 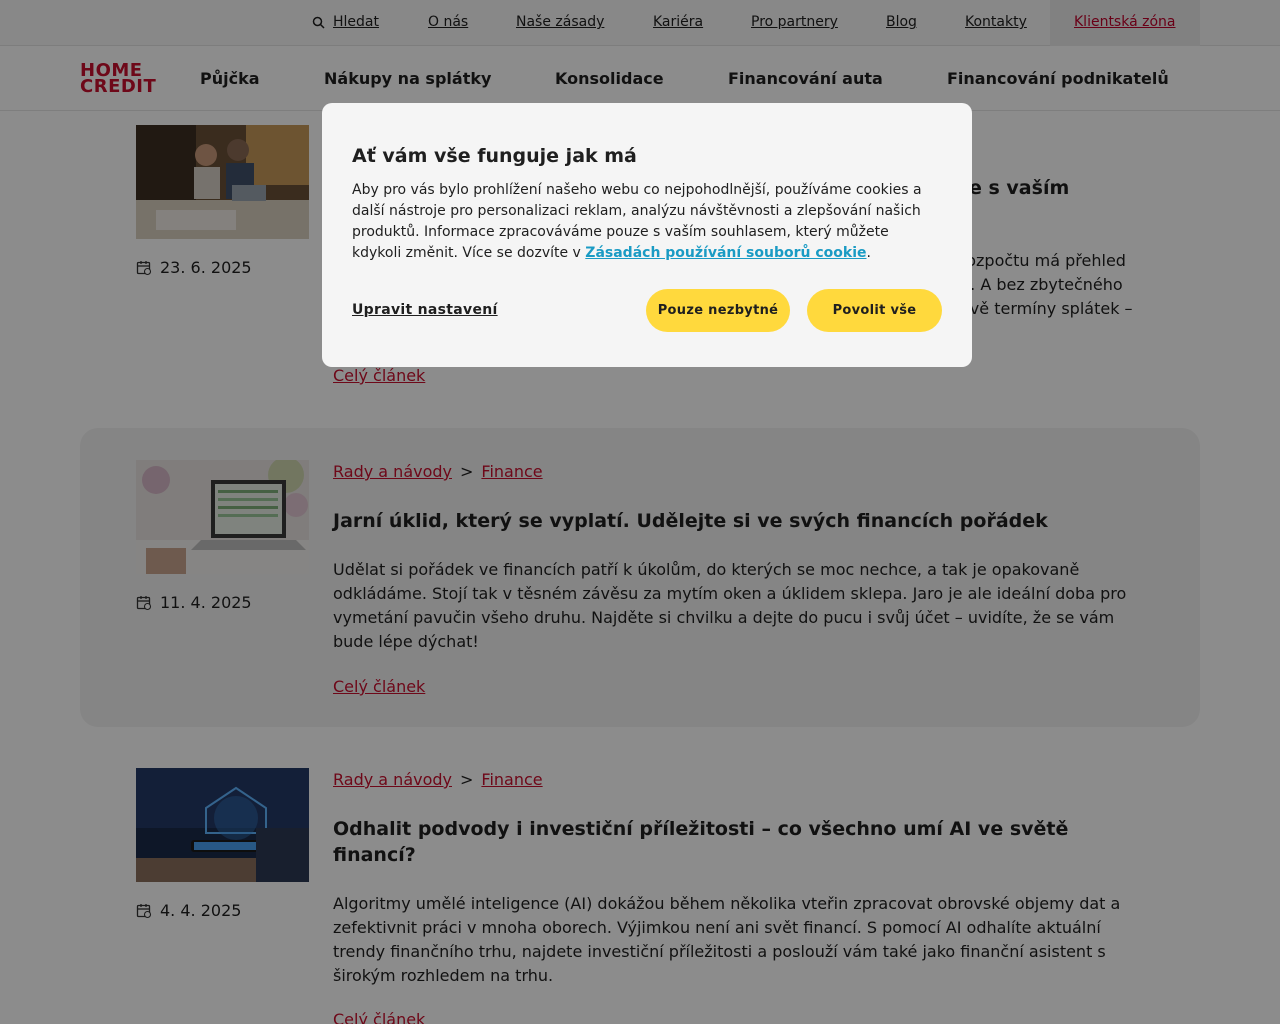 What do you see at coordinates (718, 310) in the screenshot?
I see `necessary-only-button: Pouze nezbytné` at bounding box center [718, 310].